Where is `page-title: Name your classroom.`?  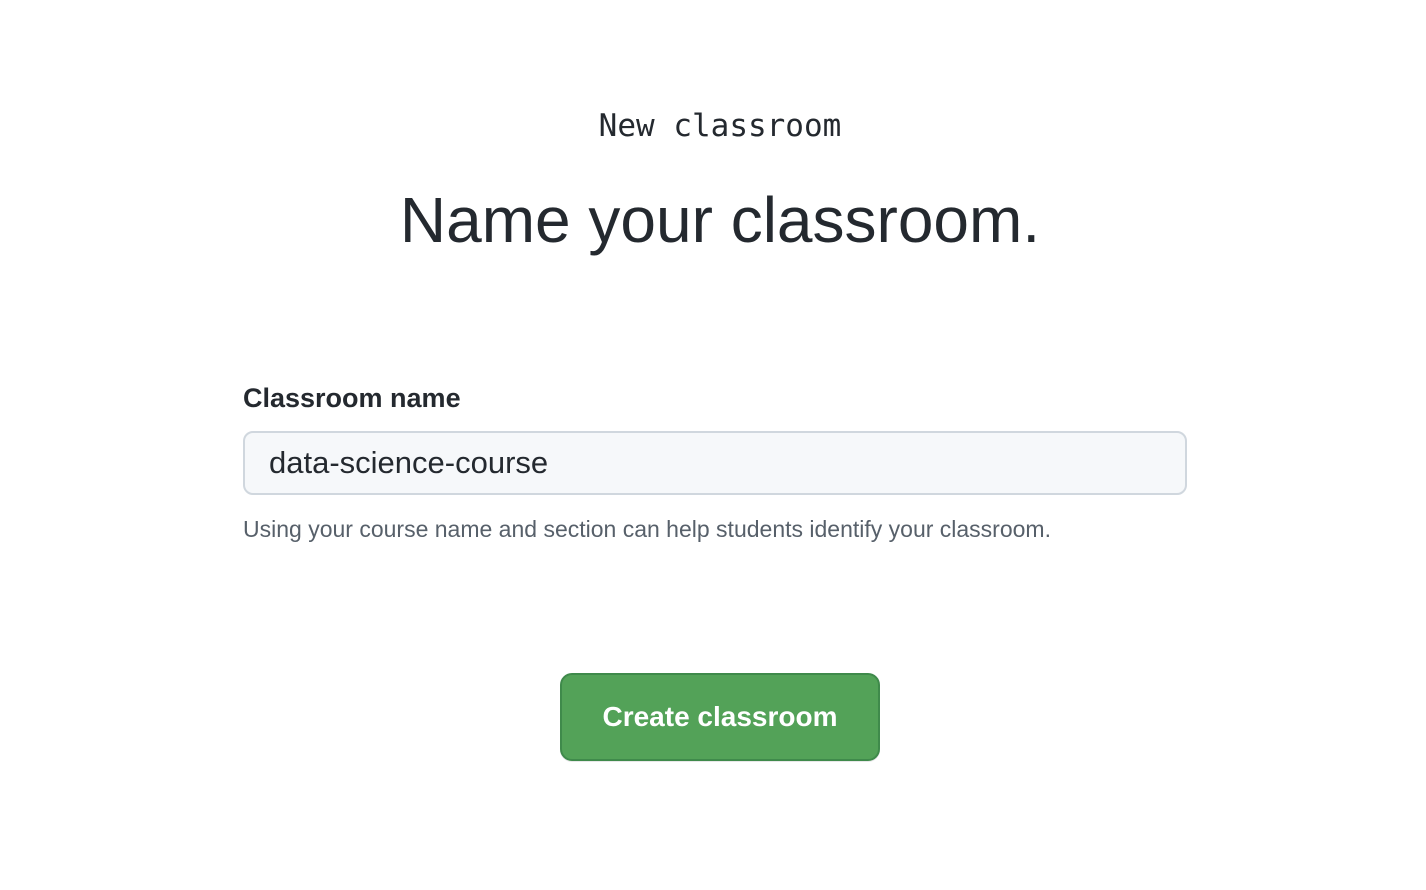 page-title: Name your classroom. is located at coordinates (720, 220).